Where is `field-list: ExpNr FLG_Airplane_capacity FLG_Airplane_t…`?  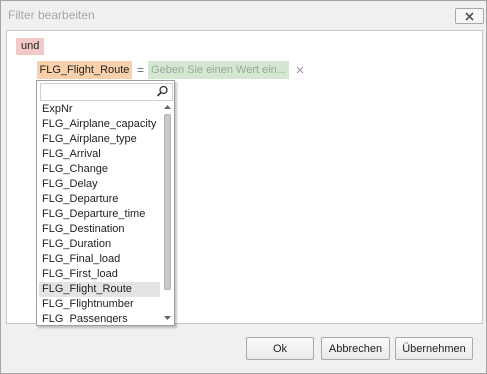 field-list: ExpNr FLG_Airplane_capacity FLG_Airplane_t… is located at coordinates (99, 212).